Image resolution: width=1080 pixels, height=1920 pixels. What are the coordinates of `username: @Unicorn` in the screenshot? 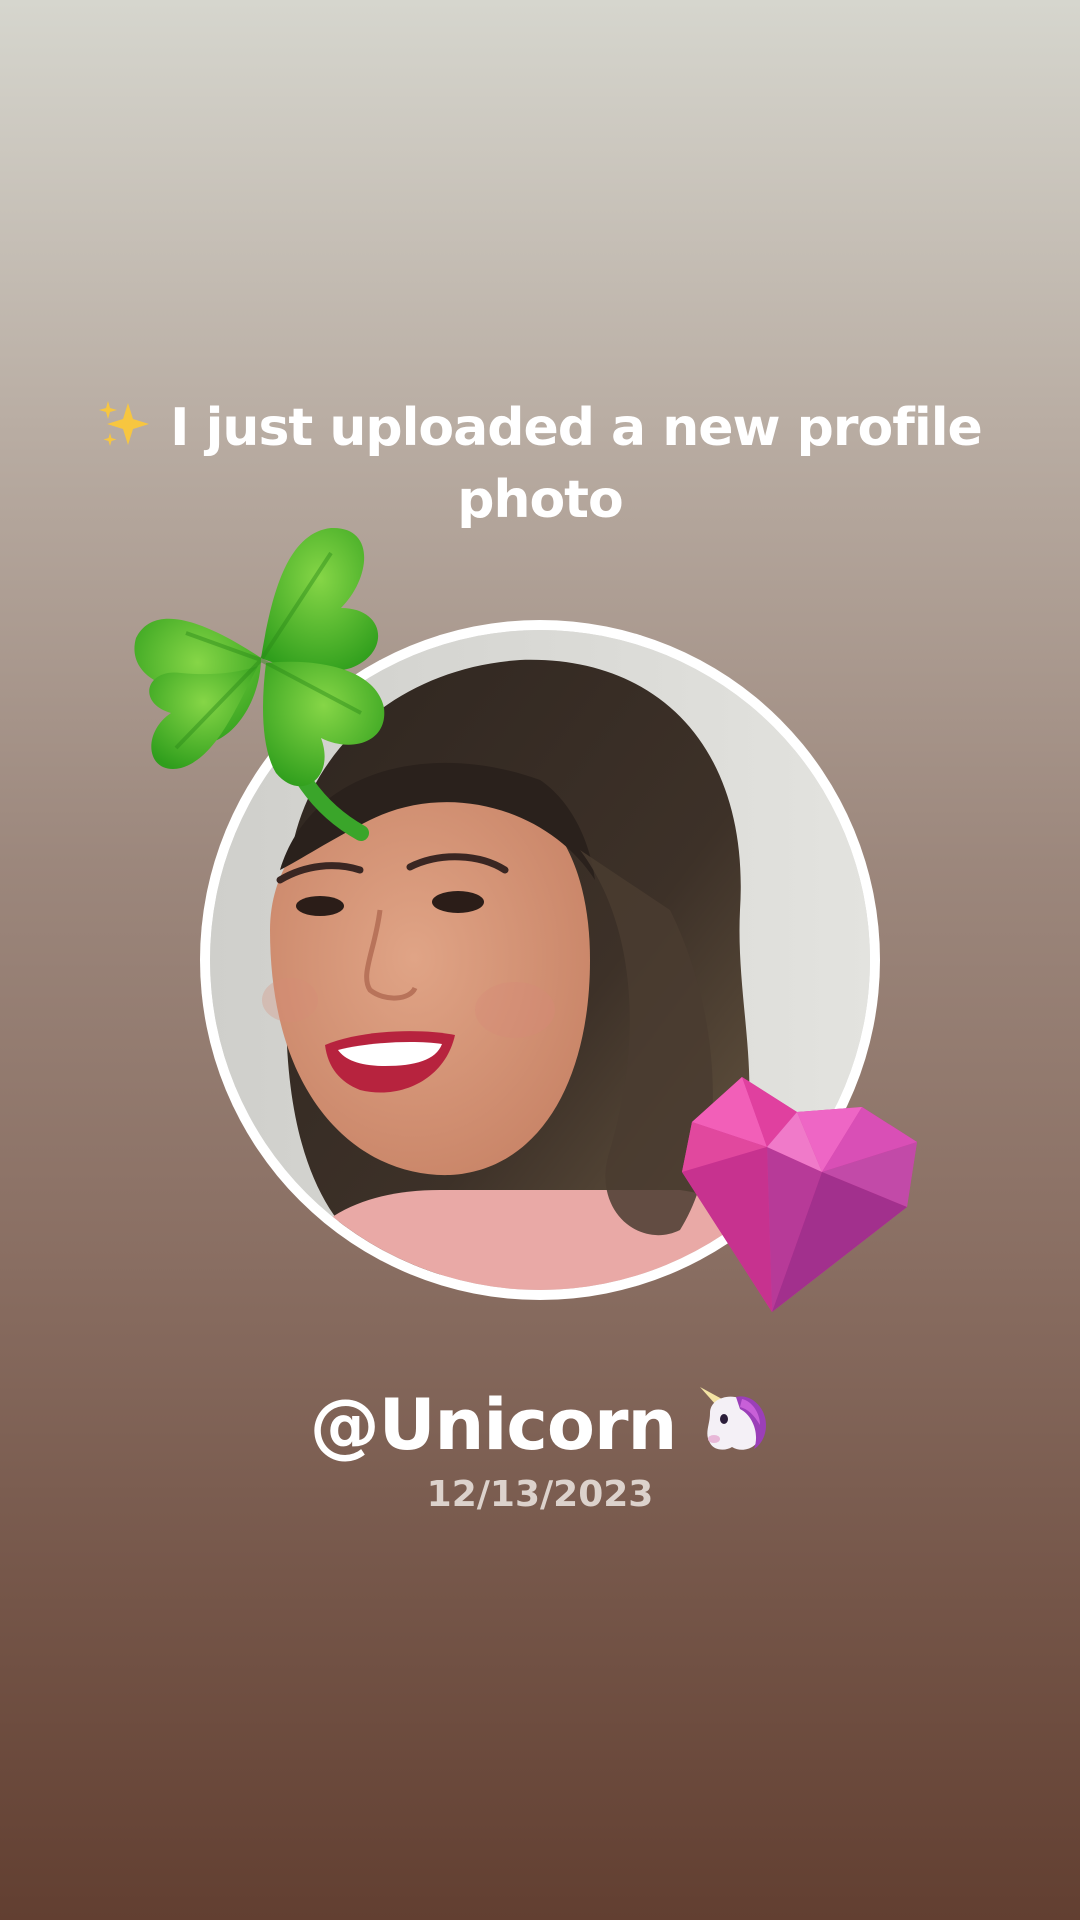 It's located at (540, 1425).